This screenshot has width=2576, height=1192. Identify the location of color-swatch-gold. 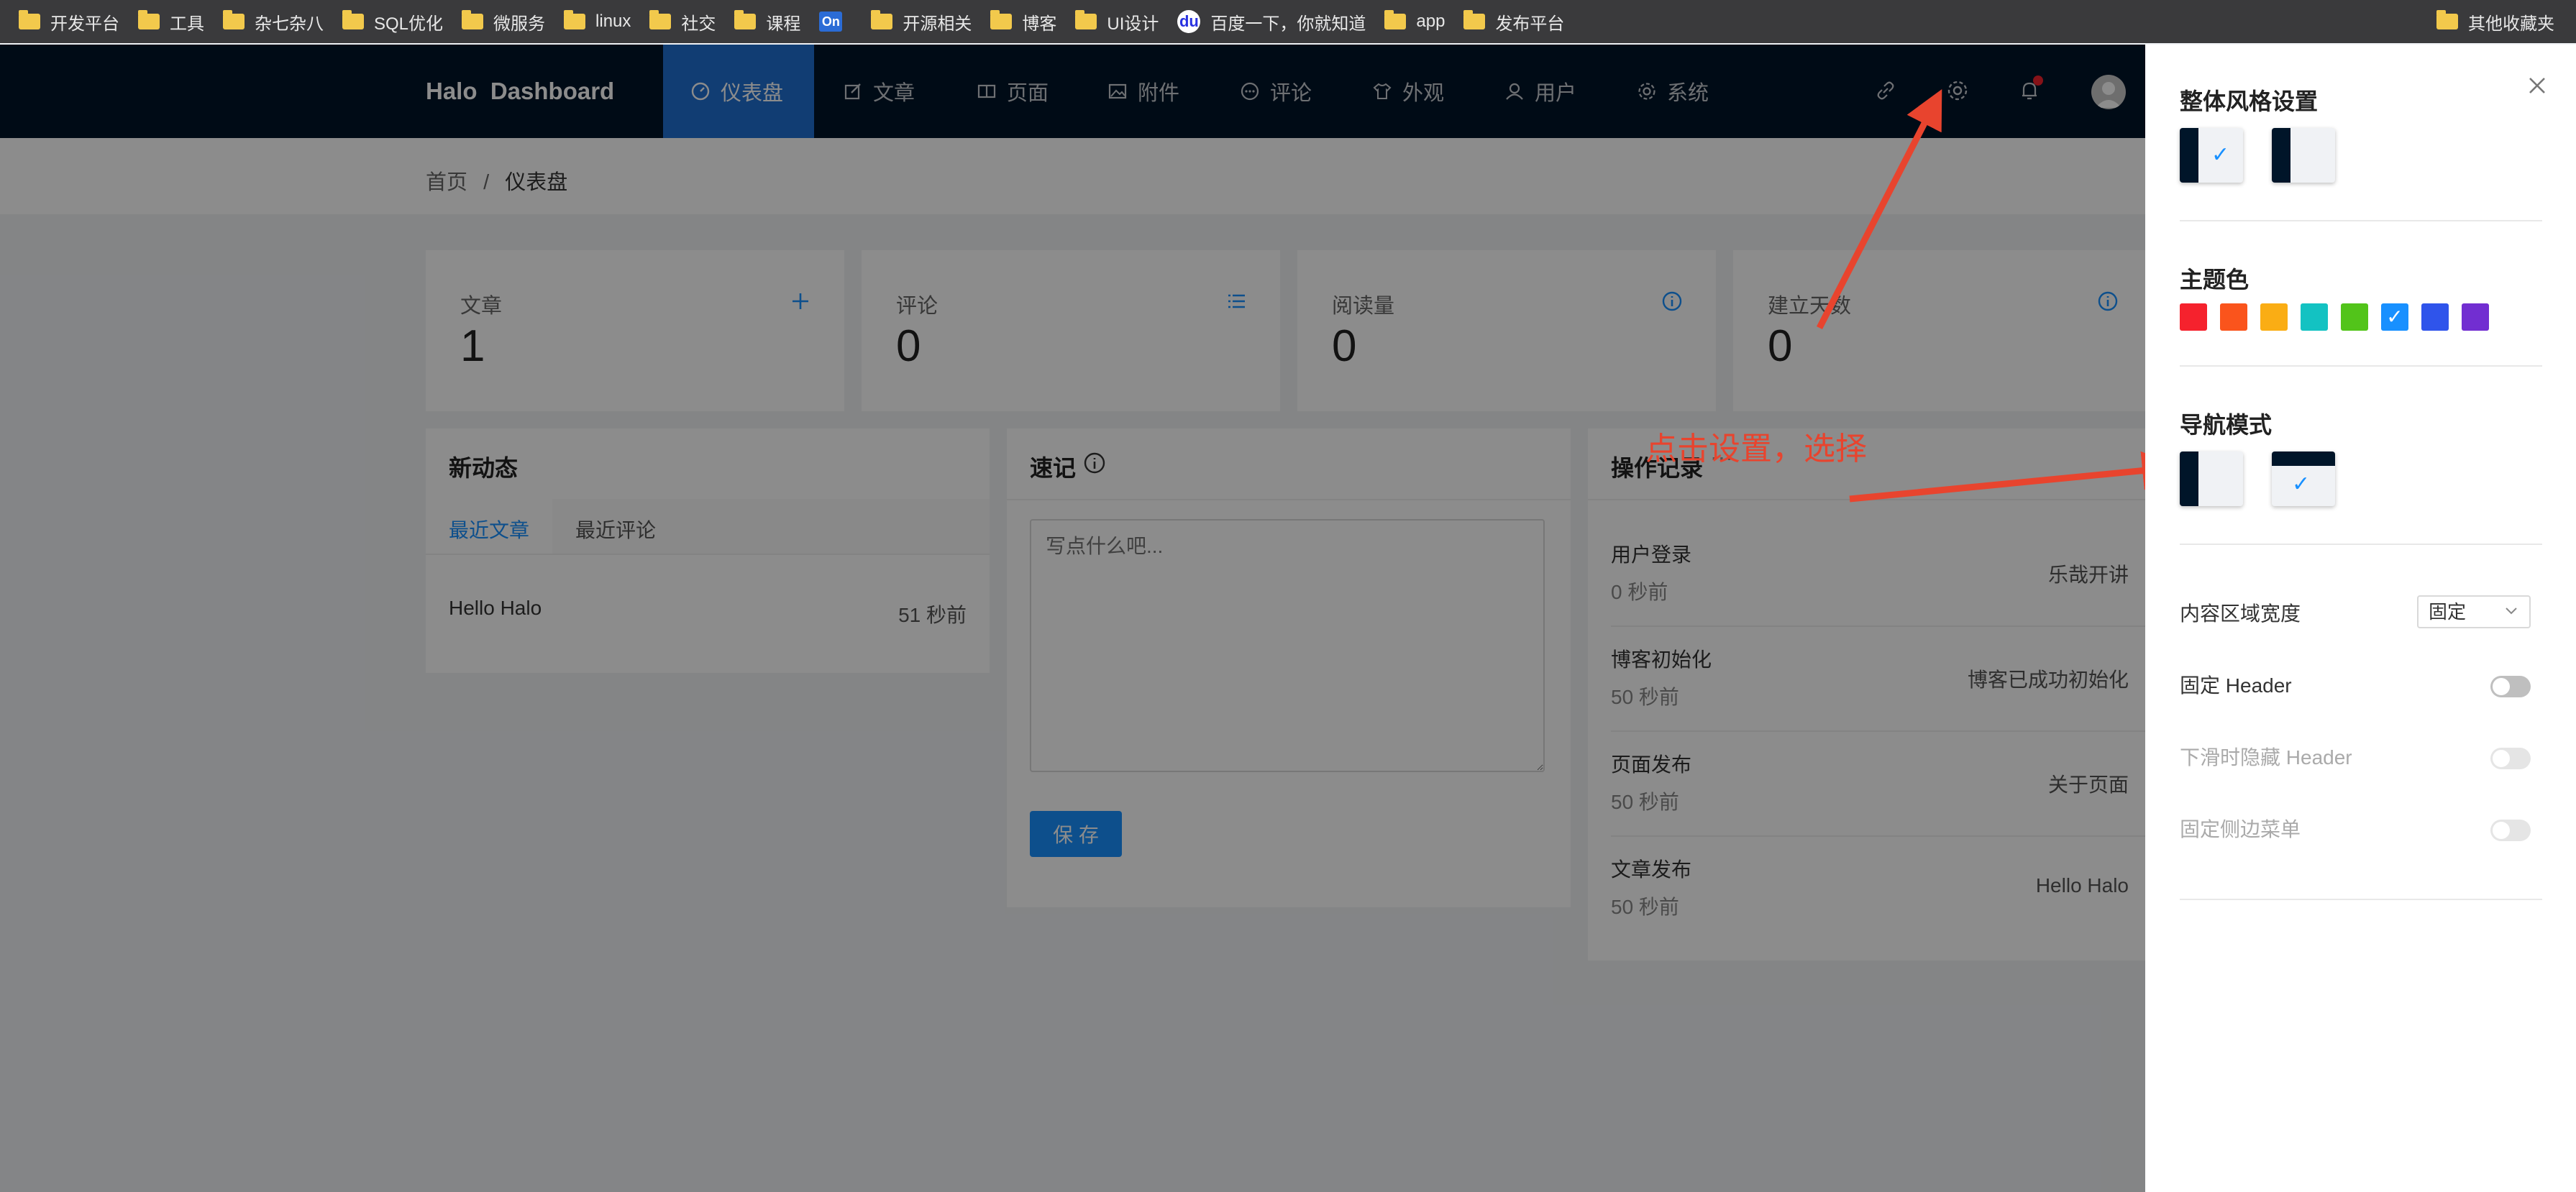
(2274, 317).